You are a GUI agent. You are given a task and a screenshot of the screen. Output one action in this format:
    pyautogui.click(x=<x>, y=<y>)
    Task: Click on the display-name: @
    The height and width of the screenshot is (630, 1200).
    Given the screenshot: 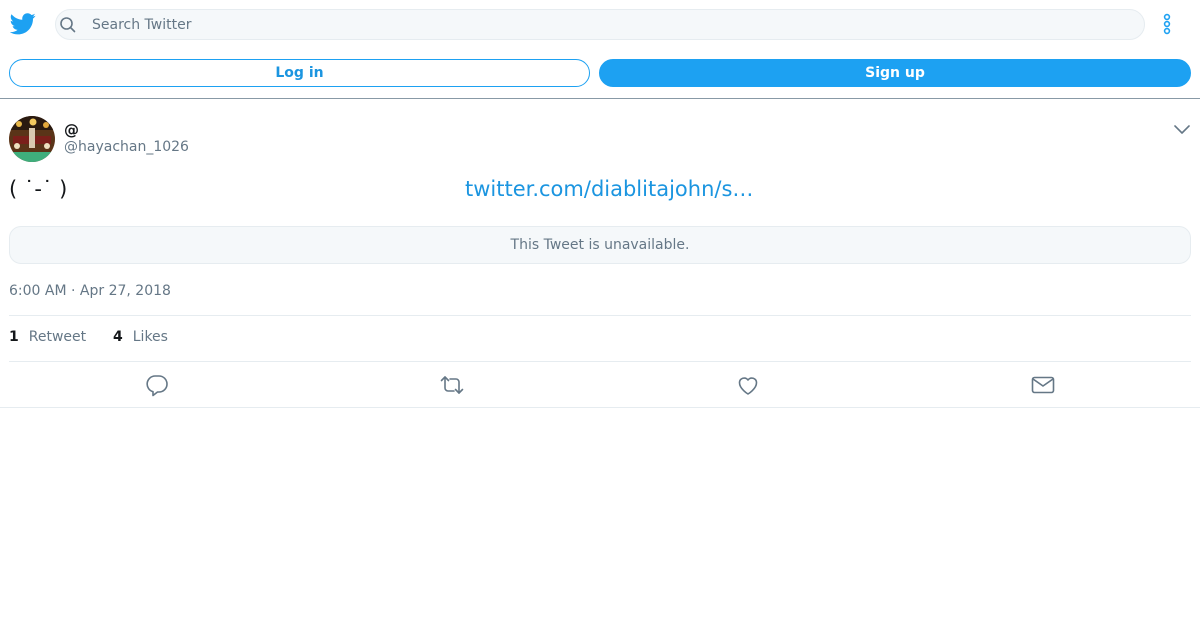 What is the action you would take?
    pyautogui.click(x=71, y=130)
    